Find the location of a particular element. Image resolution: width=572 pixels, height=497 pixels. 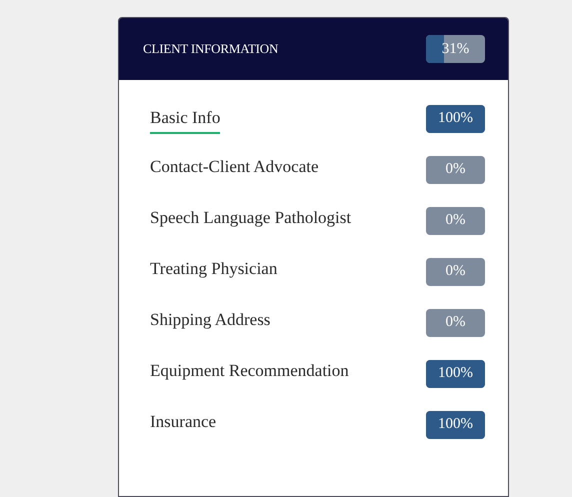

section-link: Insurance is located at coordinates (183, 425).